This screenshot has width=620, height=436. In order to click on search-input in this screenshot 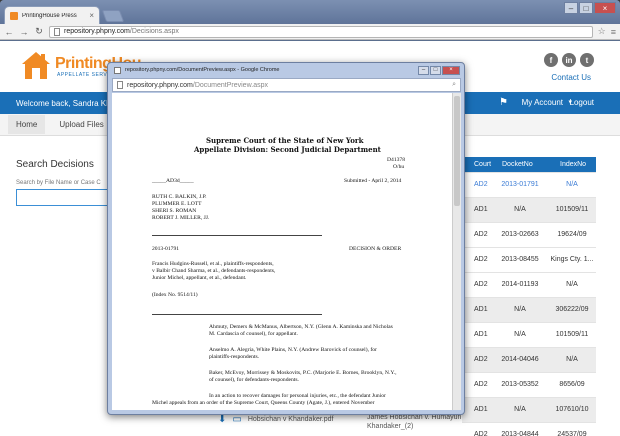, I will do `click(66, 197)`.